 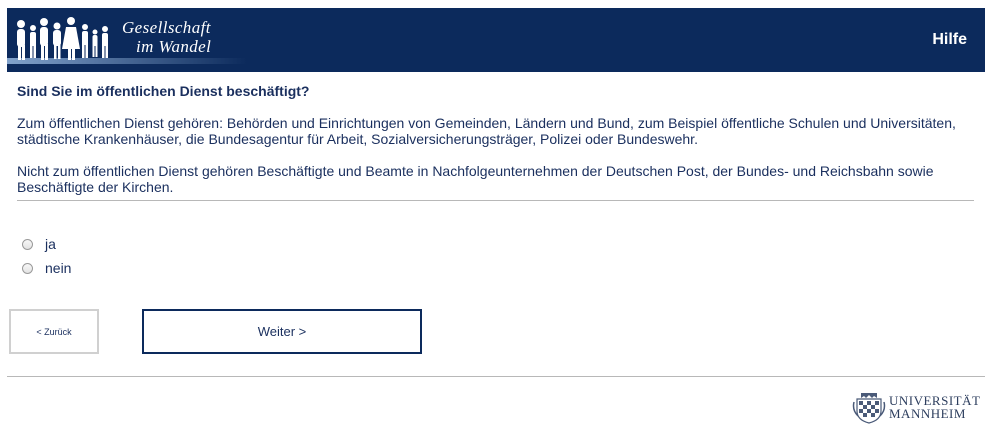 I want to click on university-name: UNIVERSITÄT MANNHEIM, so click(x=934, y=407).